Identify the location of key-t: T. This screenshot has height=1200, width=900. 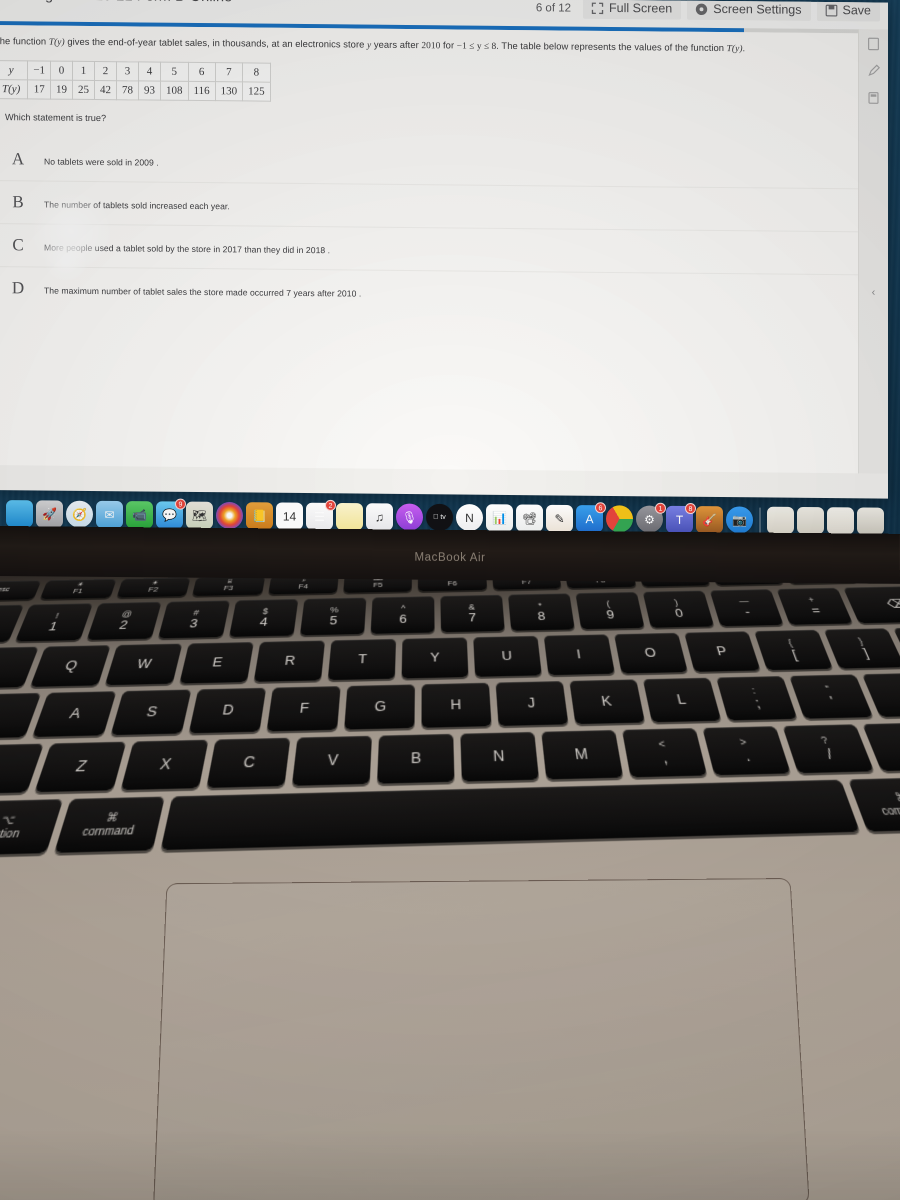
(362, 659).